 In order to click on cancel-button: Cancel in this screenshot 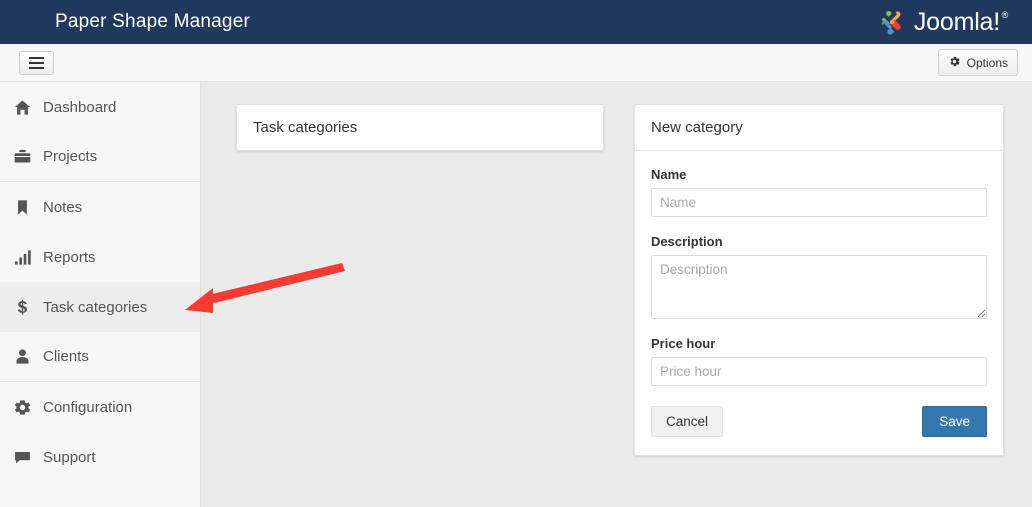, I will do `click(687, 421)`.